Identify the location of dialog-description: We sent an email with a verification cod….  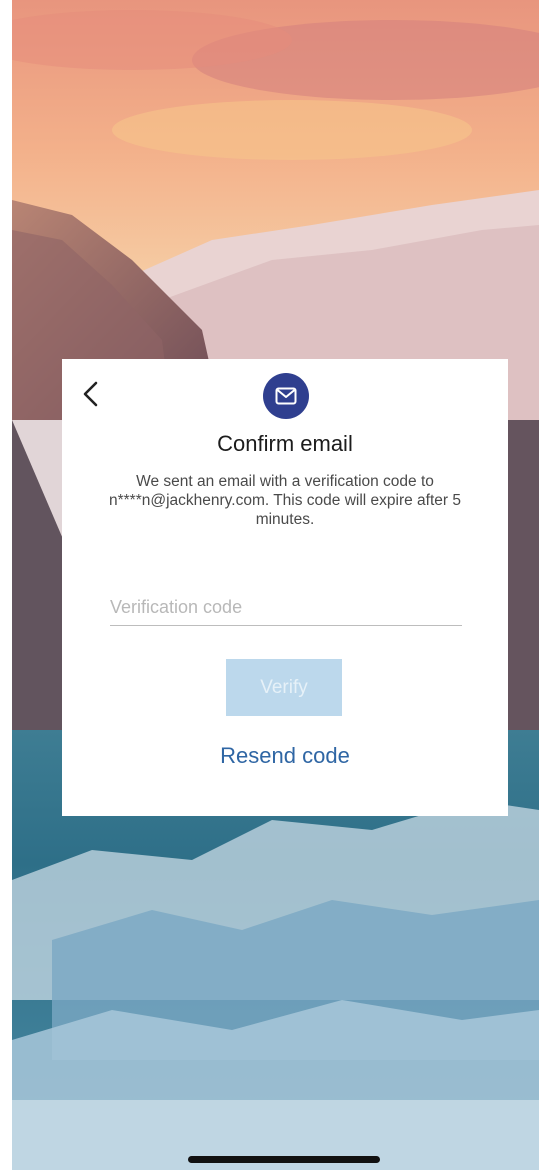
(284, 500).